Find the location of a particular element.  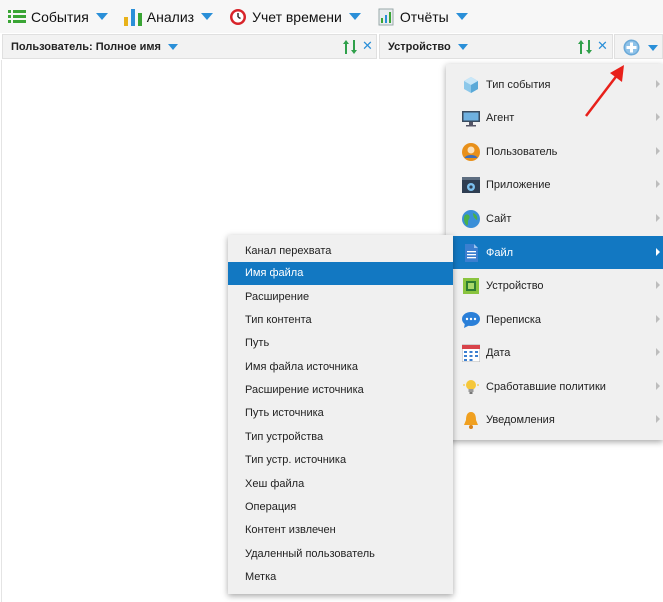

menu-item-label: Дата is located at coordinates (498, 352).